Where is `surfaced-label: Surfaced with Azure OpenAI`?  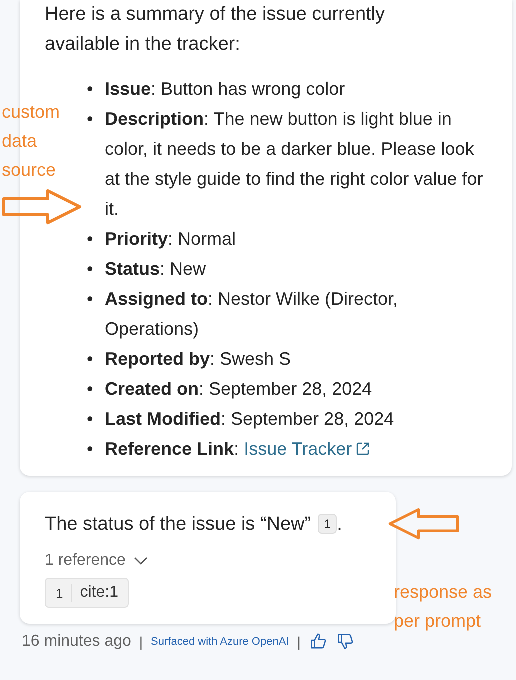
surfaced-label: Surfaced with Azure OpenAI is located at coordinates (220, 642).